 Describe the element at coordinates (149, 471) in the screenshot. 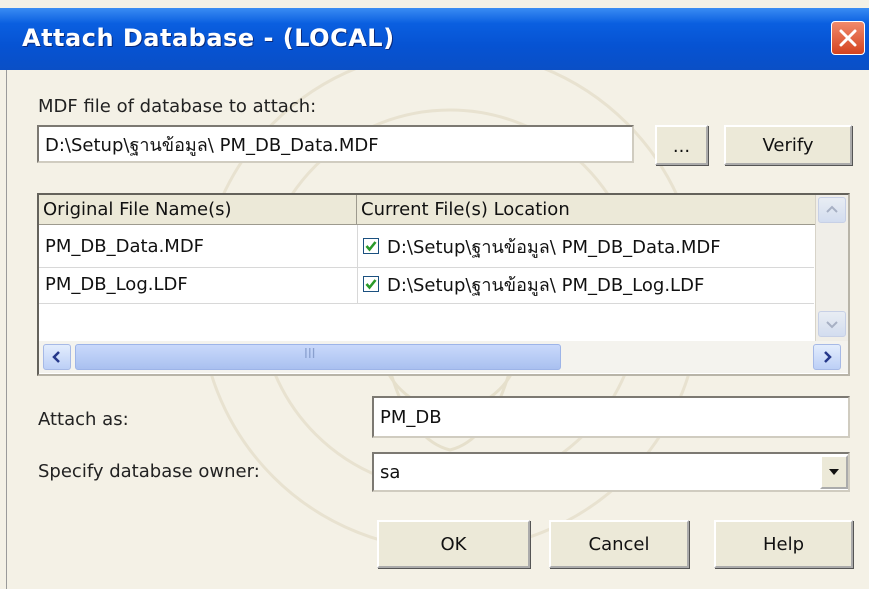

I see `owner-label: Specify database owner:` at that location.